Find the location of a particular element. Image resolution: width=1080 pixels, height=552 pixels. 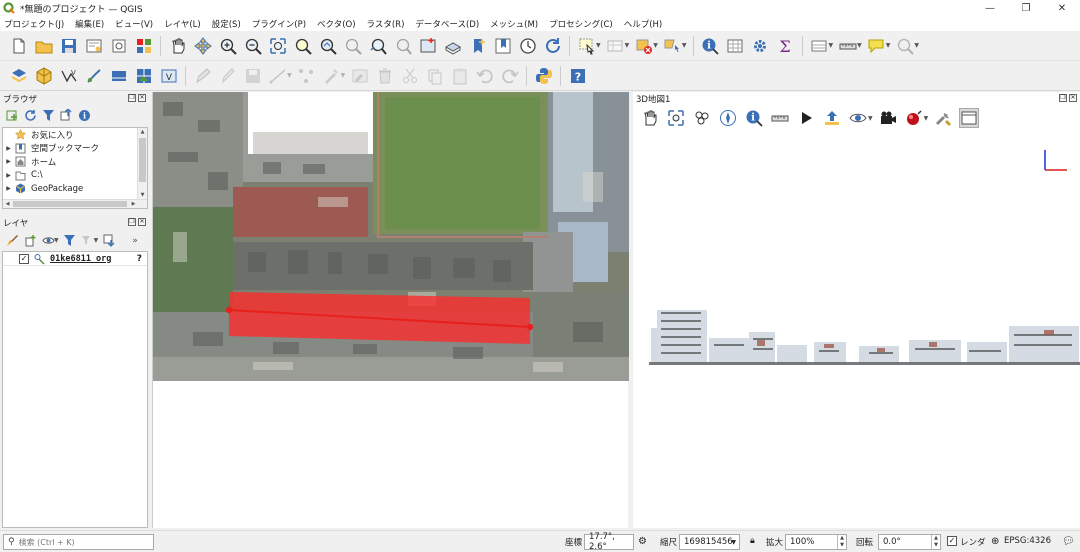

scale-dropdown-icon: ▼ is located at coordinates (733, 542).